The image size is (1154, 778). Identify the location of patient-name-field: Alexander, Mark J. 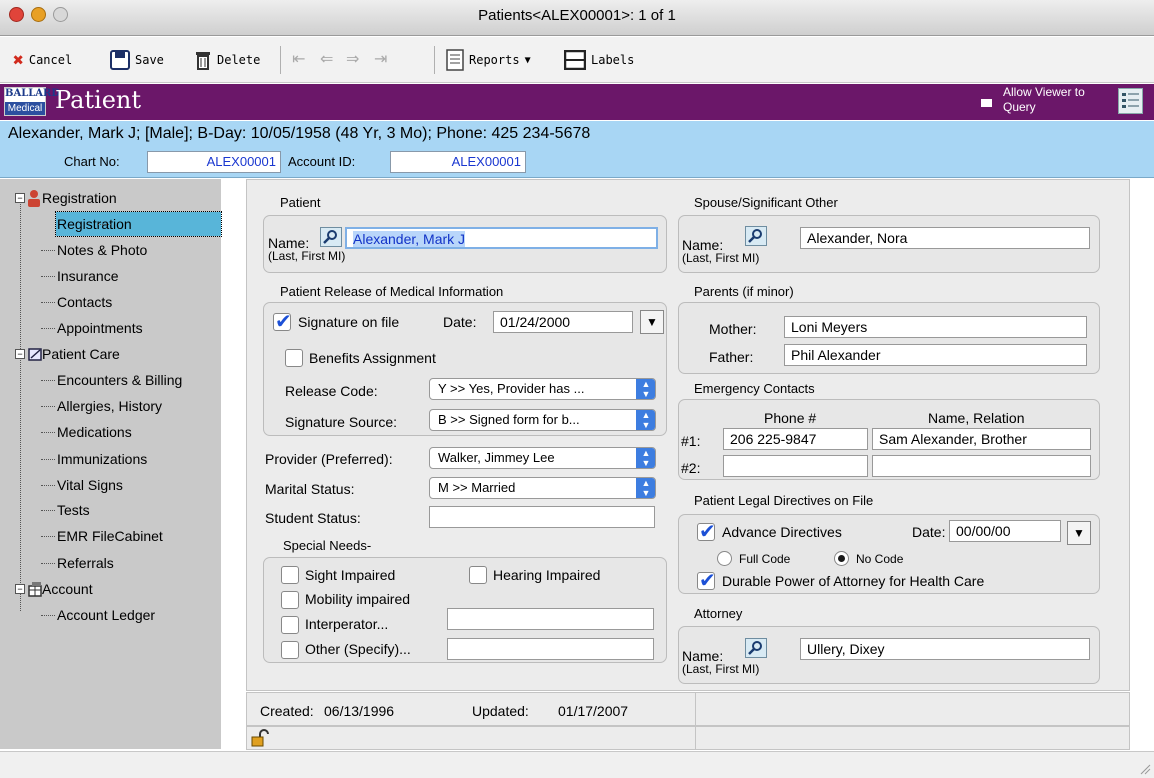
(501, 238).